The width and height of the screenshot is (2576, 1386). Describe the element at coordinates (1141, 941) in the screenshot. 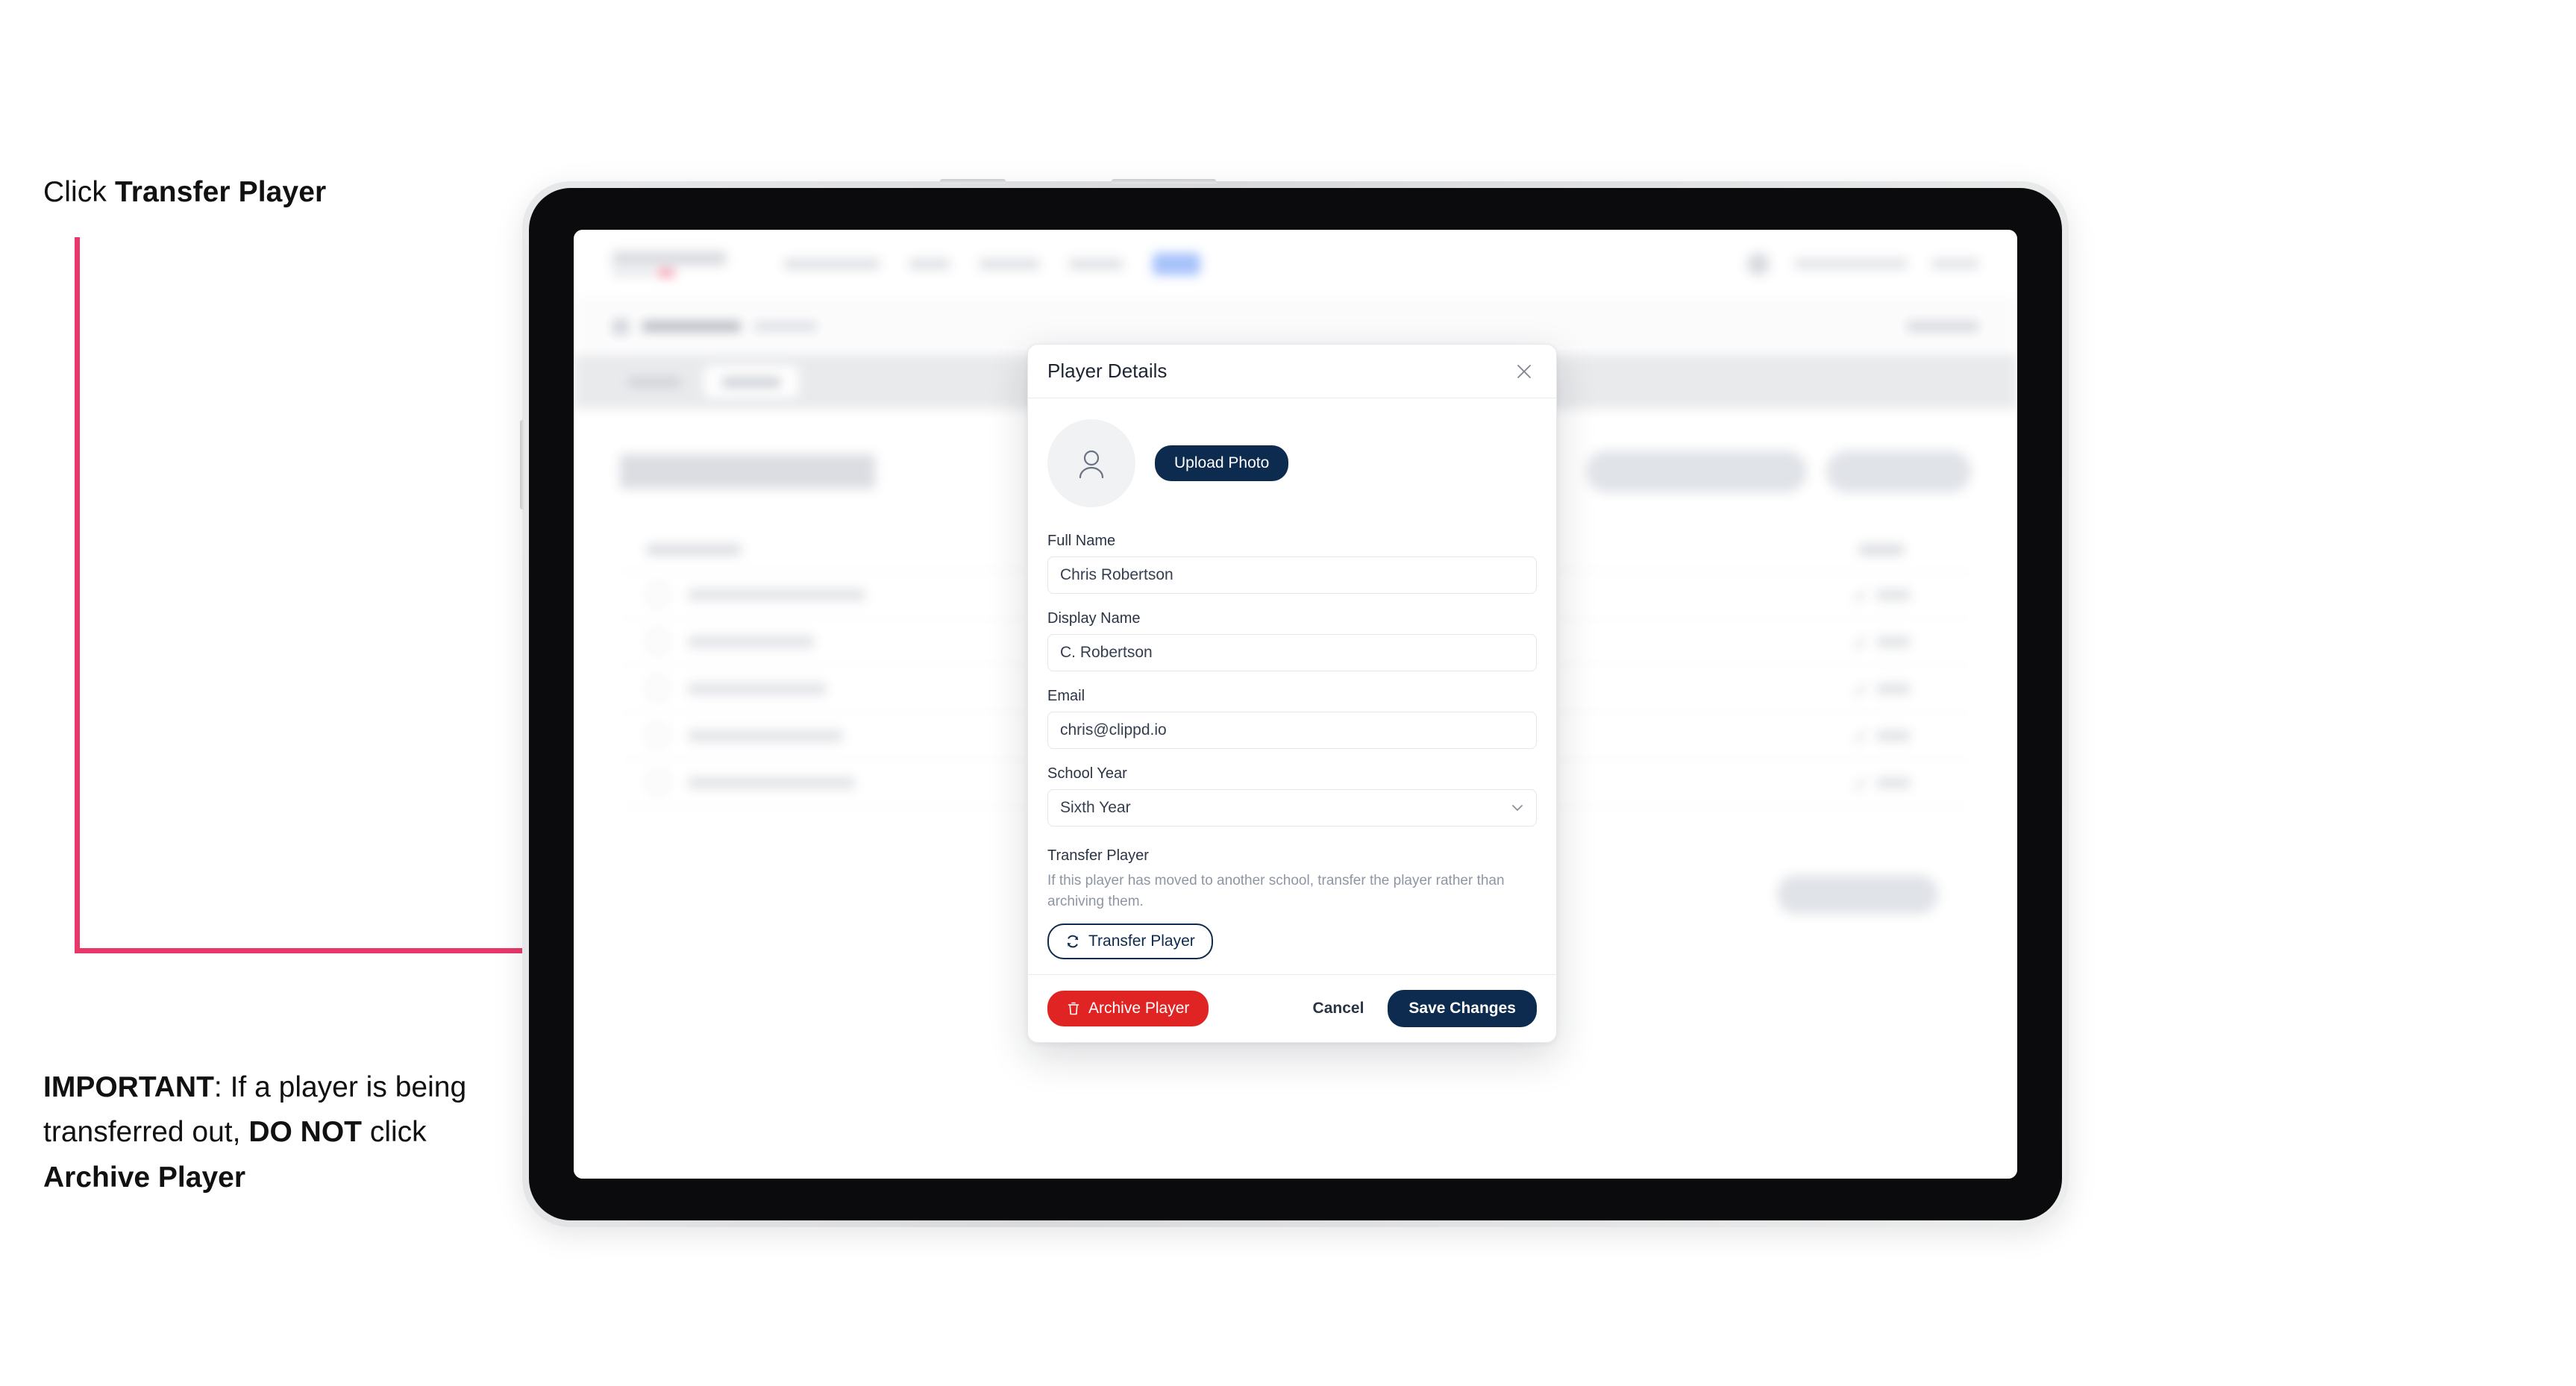

I see `transfer-player-button-label: Transfer Player` at that location.